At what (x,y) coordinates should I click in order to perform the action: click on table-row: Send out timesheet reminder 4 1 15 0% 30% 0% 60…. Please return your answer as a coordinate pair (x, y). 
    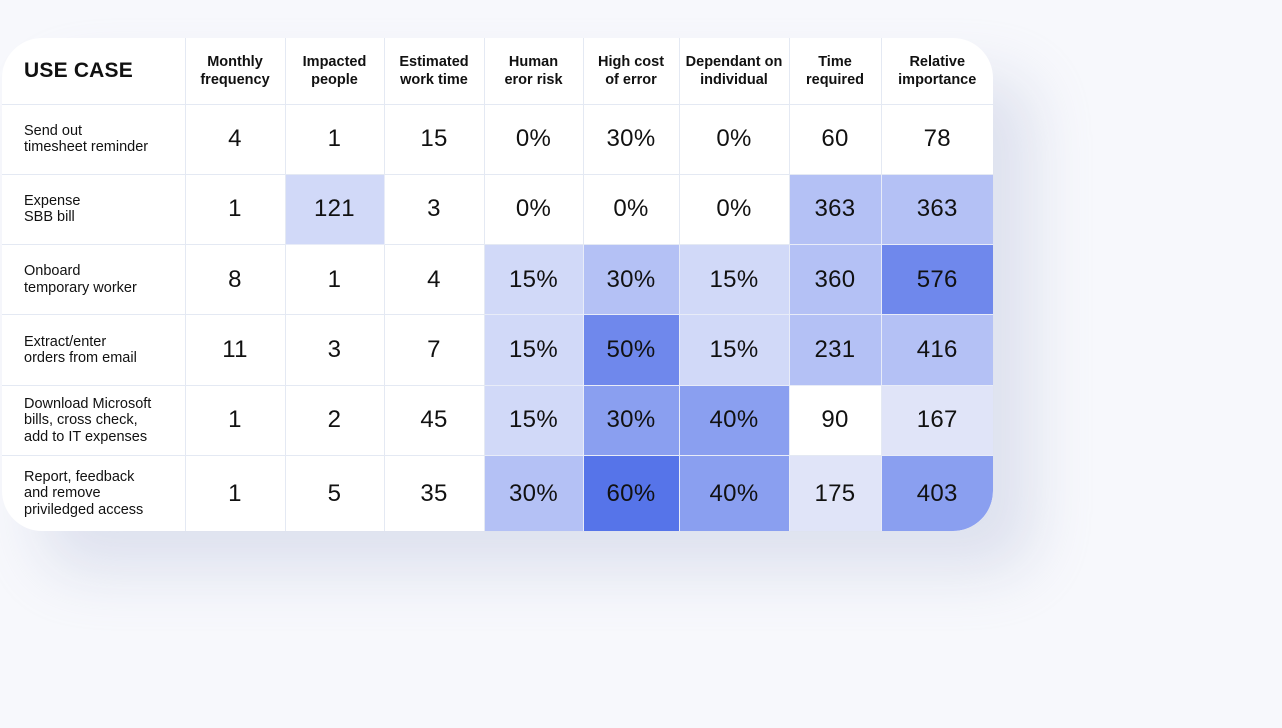
    Looking at the image, I should click on (497, 139).